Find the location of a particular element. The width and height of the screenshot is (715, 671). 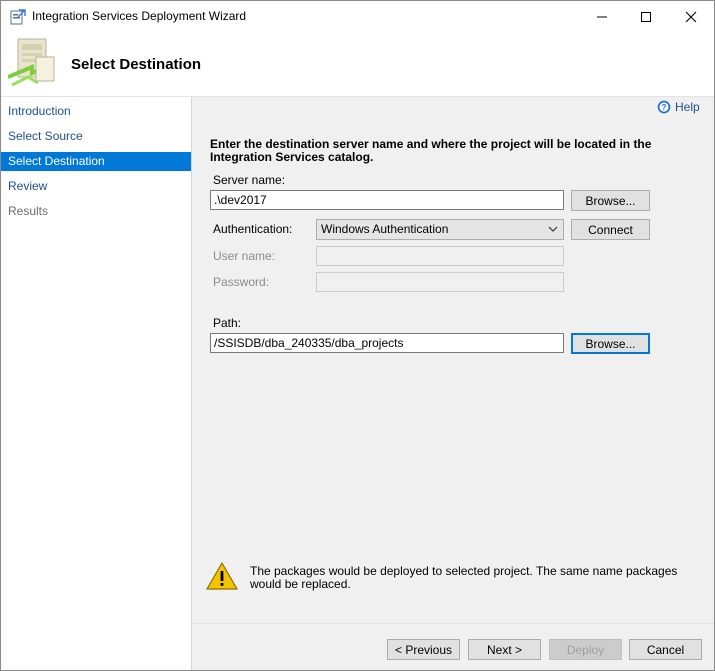

server-name-input: .\dev2017 is located at coordinates (387, 200).